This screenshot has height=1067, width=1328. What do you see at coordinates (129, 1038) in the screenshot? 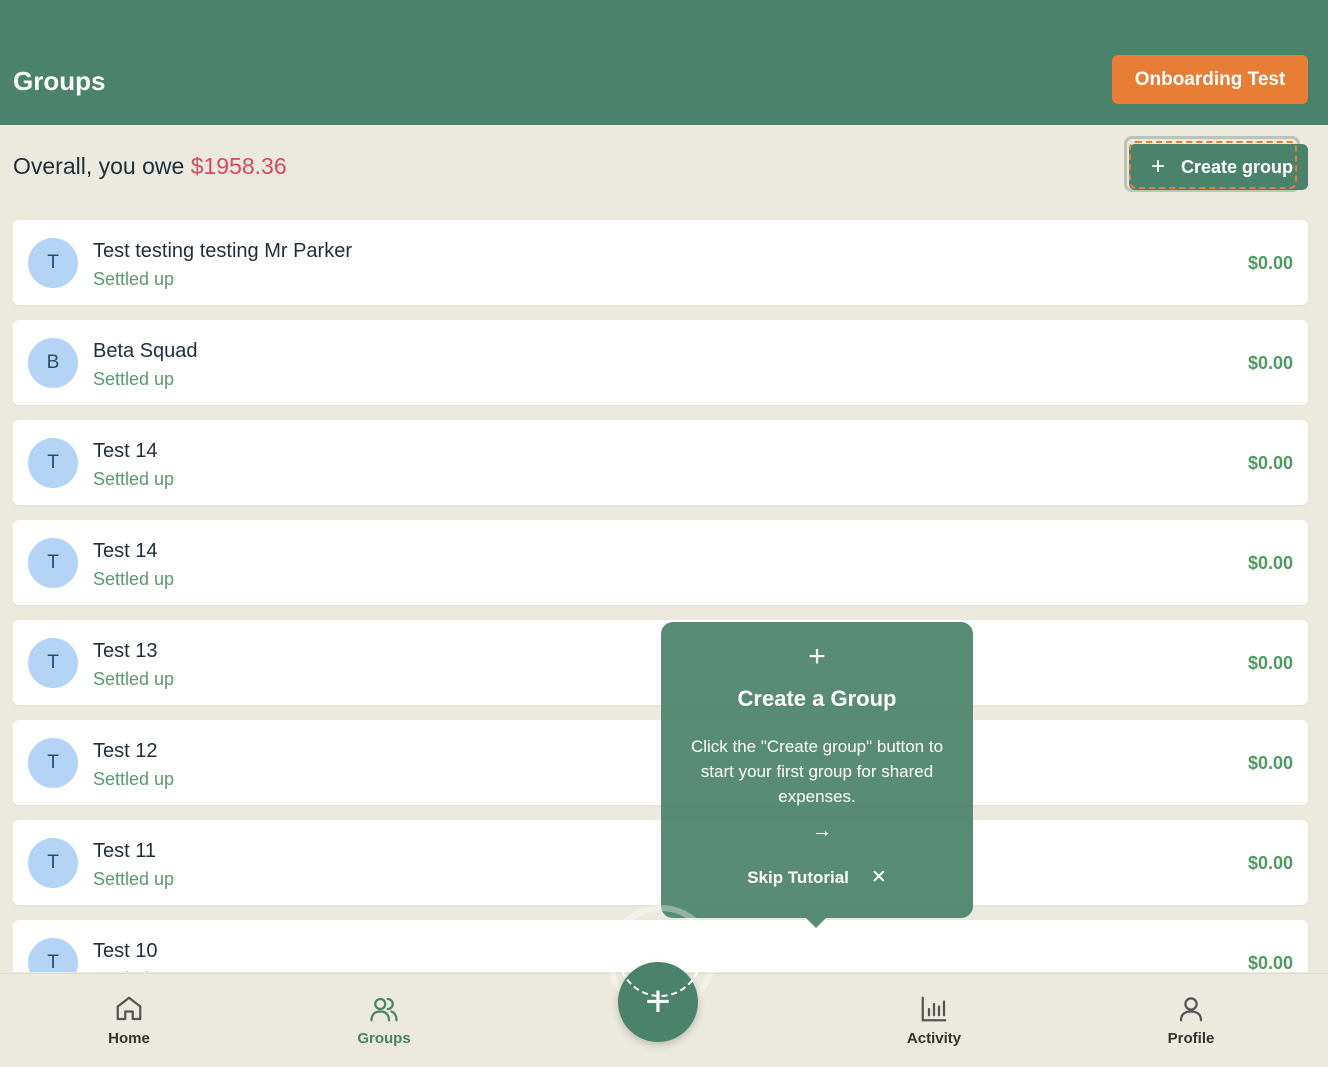
I see `nav-home-label: Home` at bounding box center [129, 1038].